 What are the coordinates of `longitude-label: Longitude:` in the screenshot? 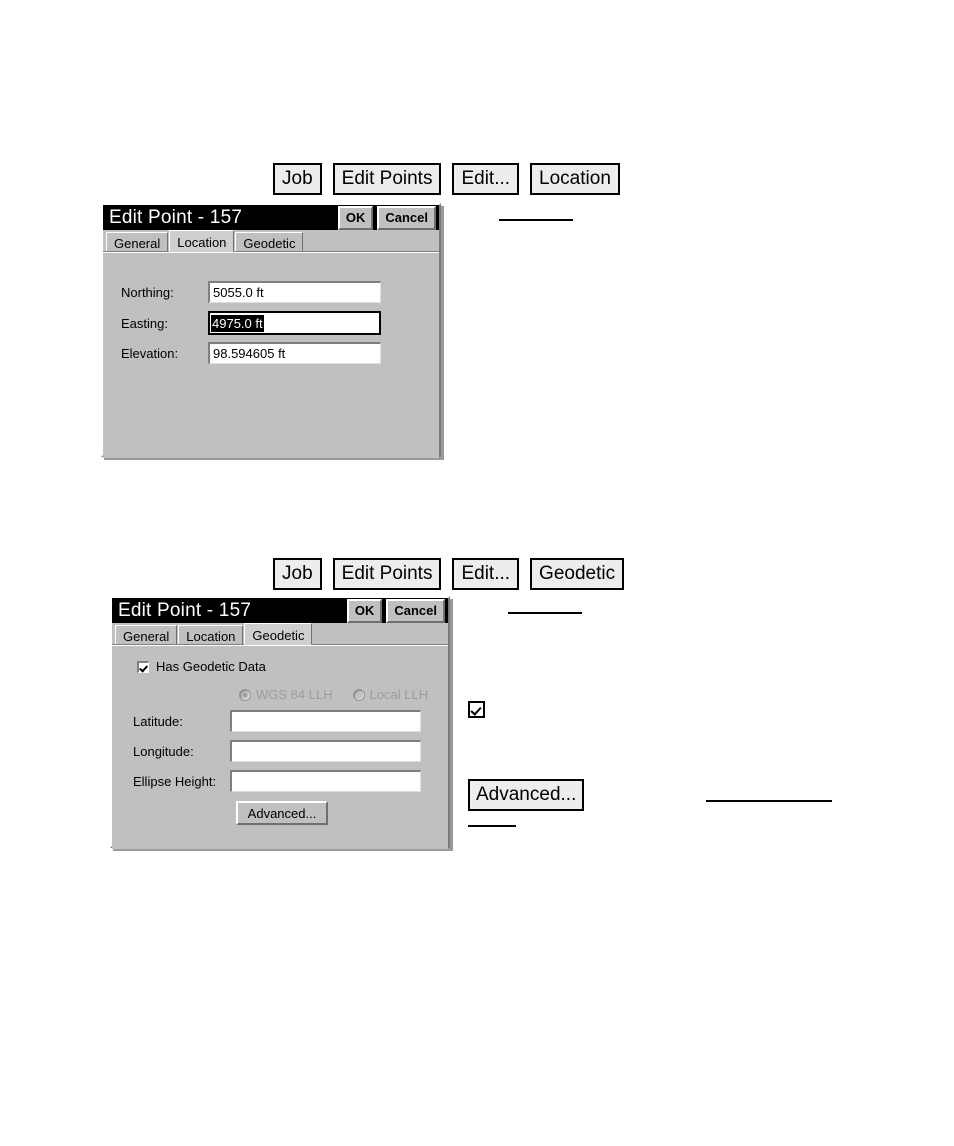 It's located at (163, 751).